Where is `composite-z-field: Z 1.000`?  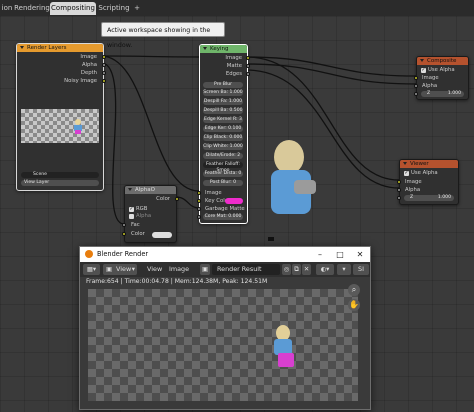
composite-z-field: Z 1.000 is located at coordinates (442, 94).